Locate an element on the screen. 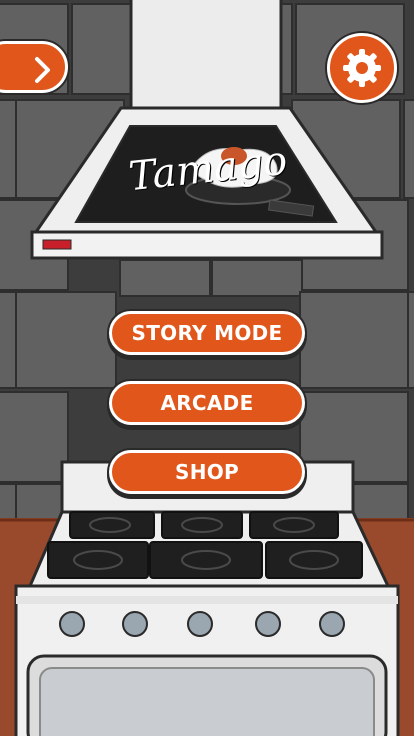 This screenshot has height=736, width=414. hood-chimney is located at coordinates (206, 55).